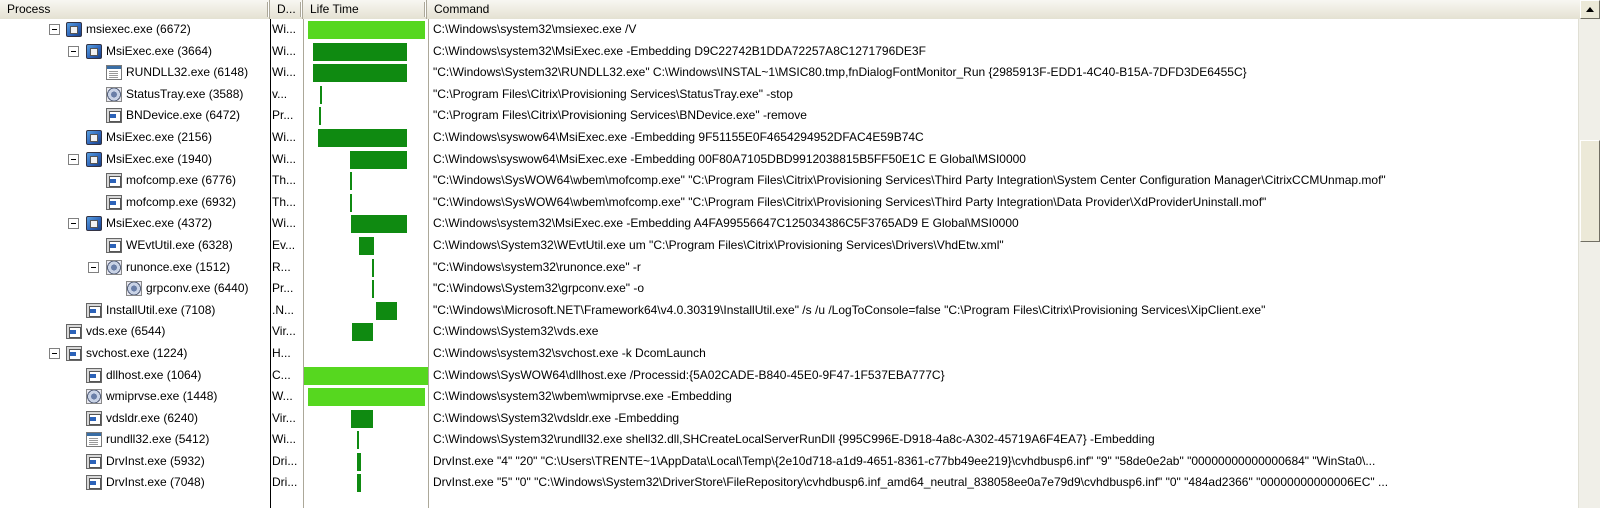 The image size is (1600, 508). I want to click on column-header: Process D... Life Time Command, so click(800, 9).